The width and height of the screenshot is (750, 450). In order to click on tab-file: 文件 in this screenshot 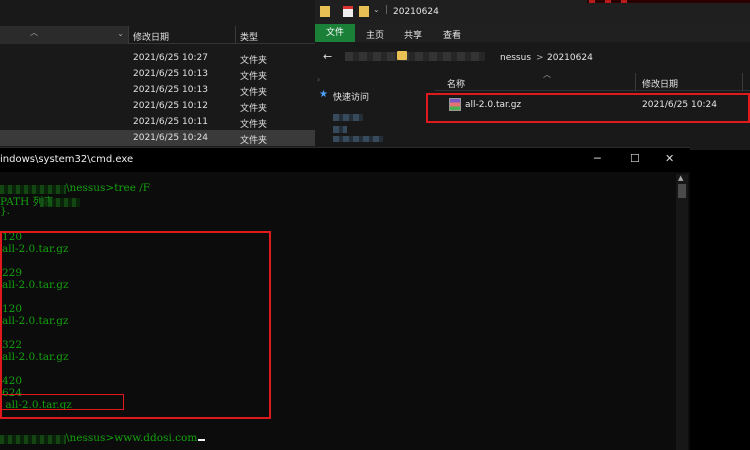, I will do `click(335, 33)`.